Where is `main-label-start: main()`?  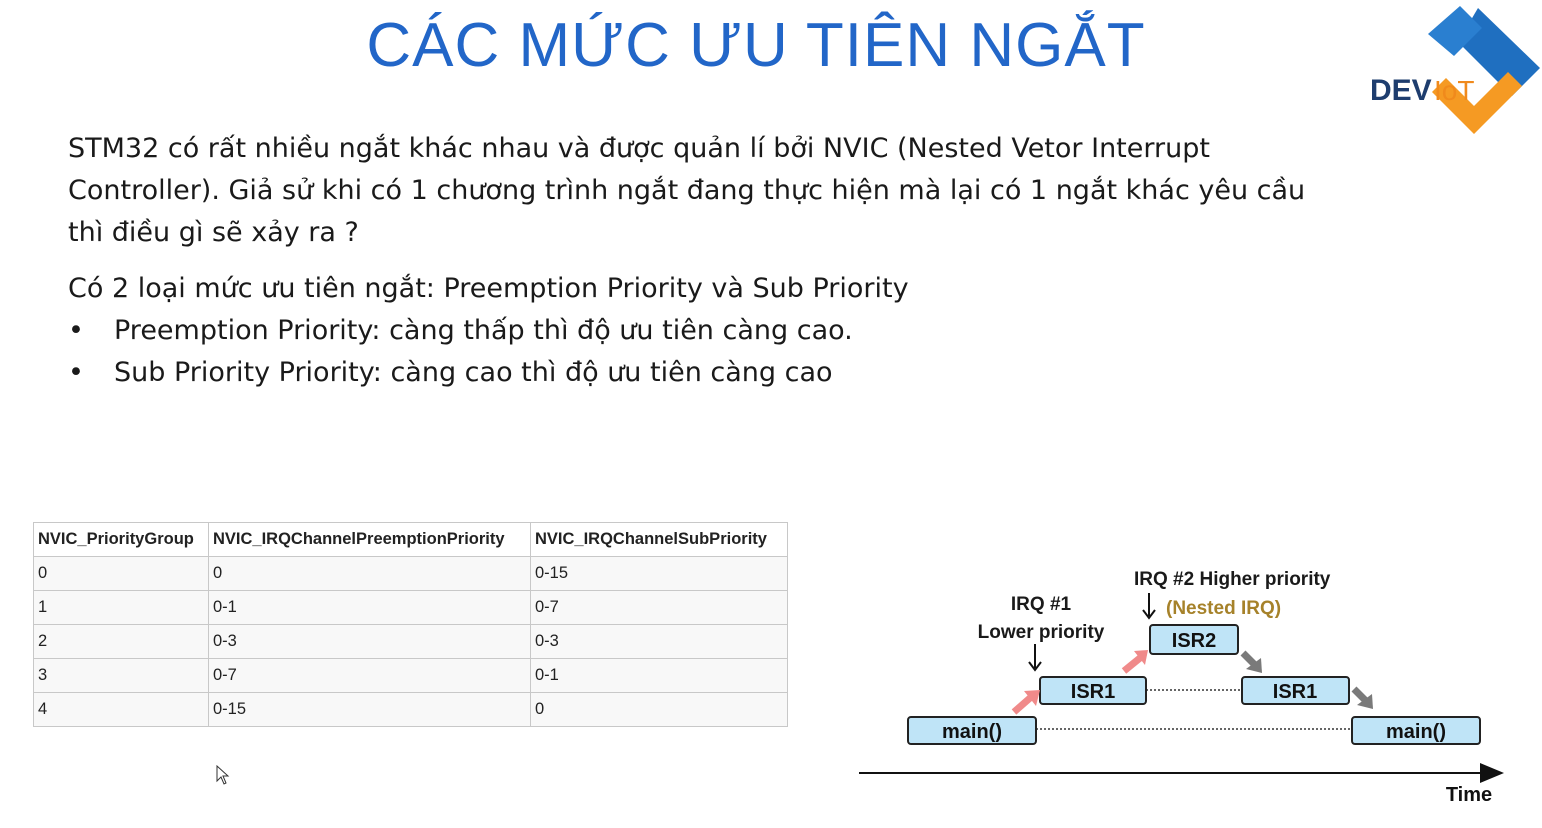
main-label-start: main() is located at coordinates (972, 732).